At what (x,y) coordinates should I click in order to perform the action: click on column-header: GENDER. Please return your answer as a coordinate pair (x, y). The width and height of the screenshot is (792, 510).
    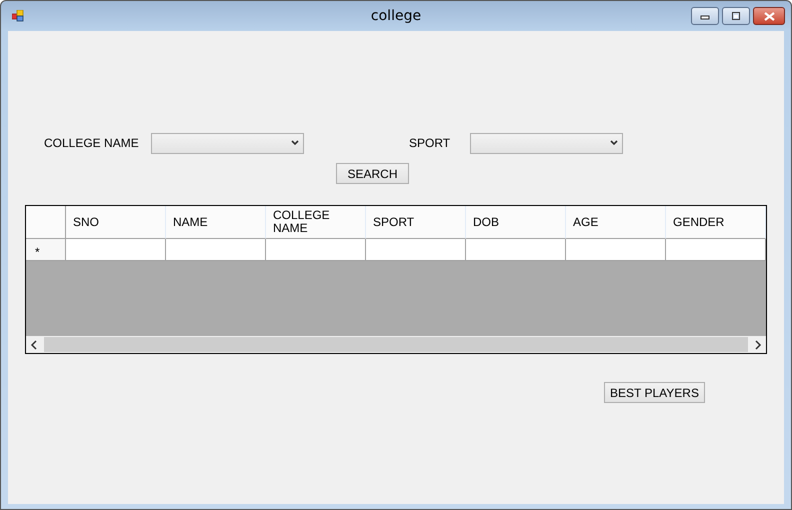
    Looking at the image, I should click on (716, 222).